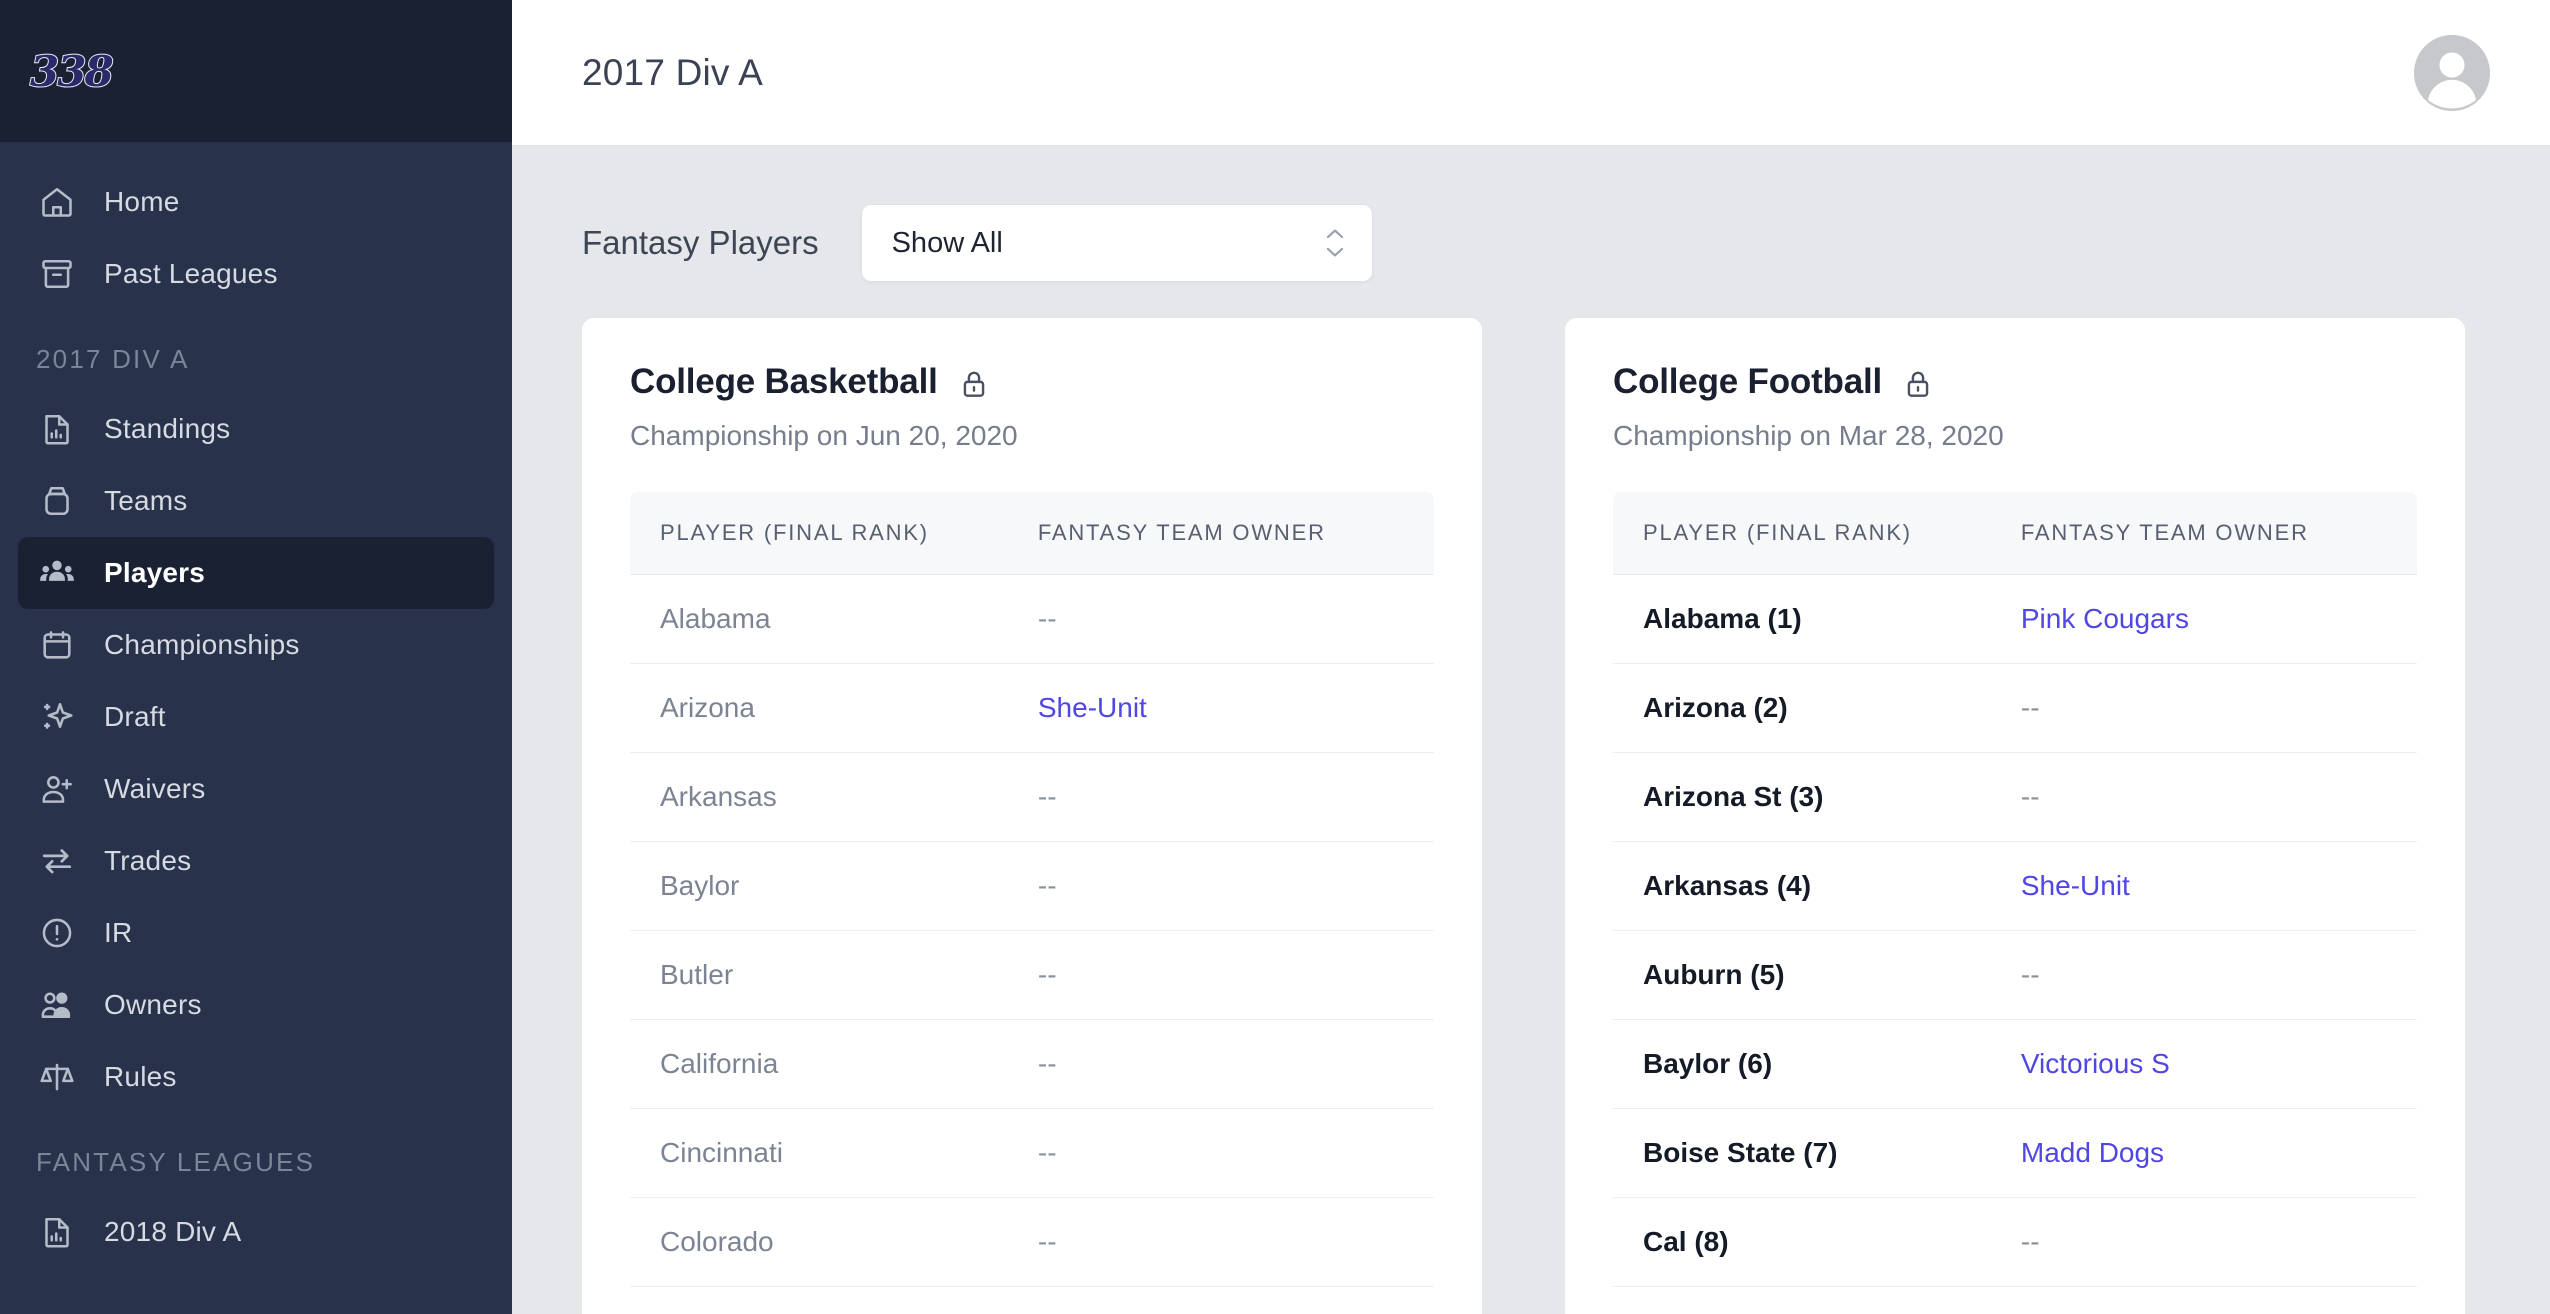  Describe the element at coordinates (2015, 1300) in the screenshot. I see `table-row: Cincinnati--` at that location.